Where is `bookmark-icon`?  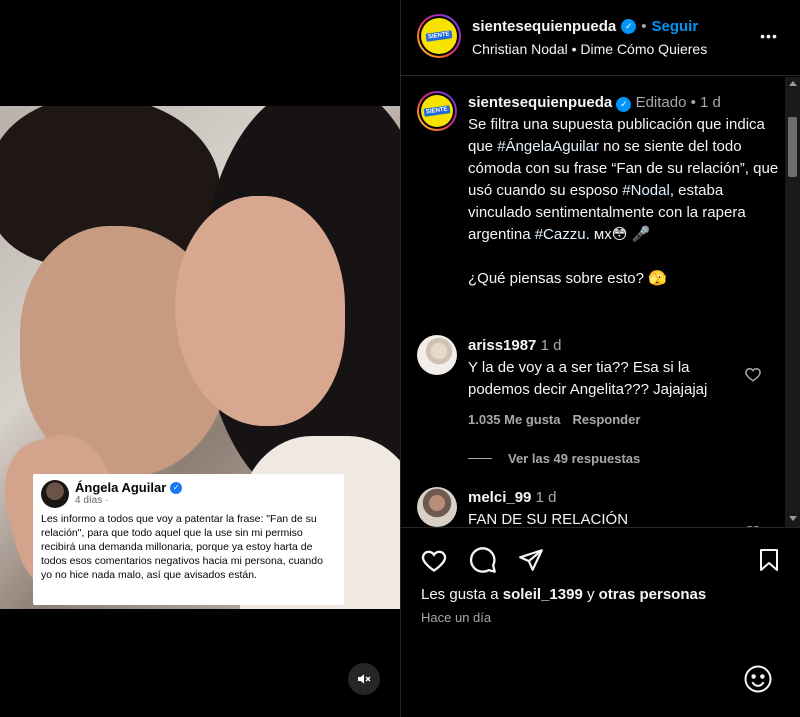
bookmark-icon is located at coordinates (769, 560).